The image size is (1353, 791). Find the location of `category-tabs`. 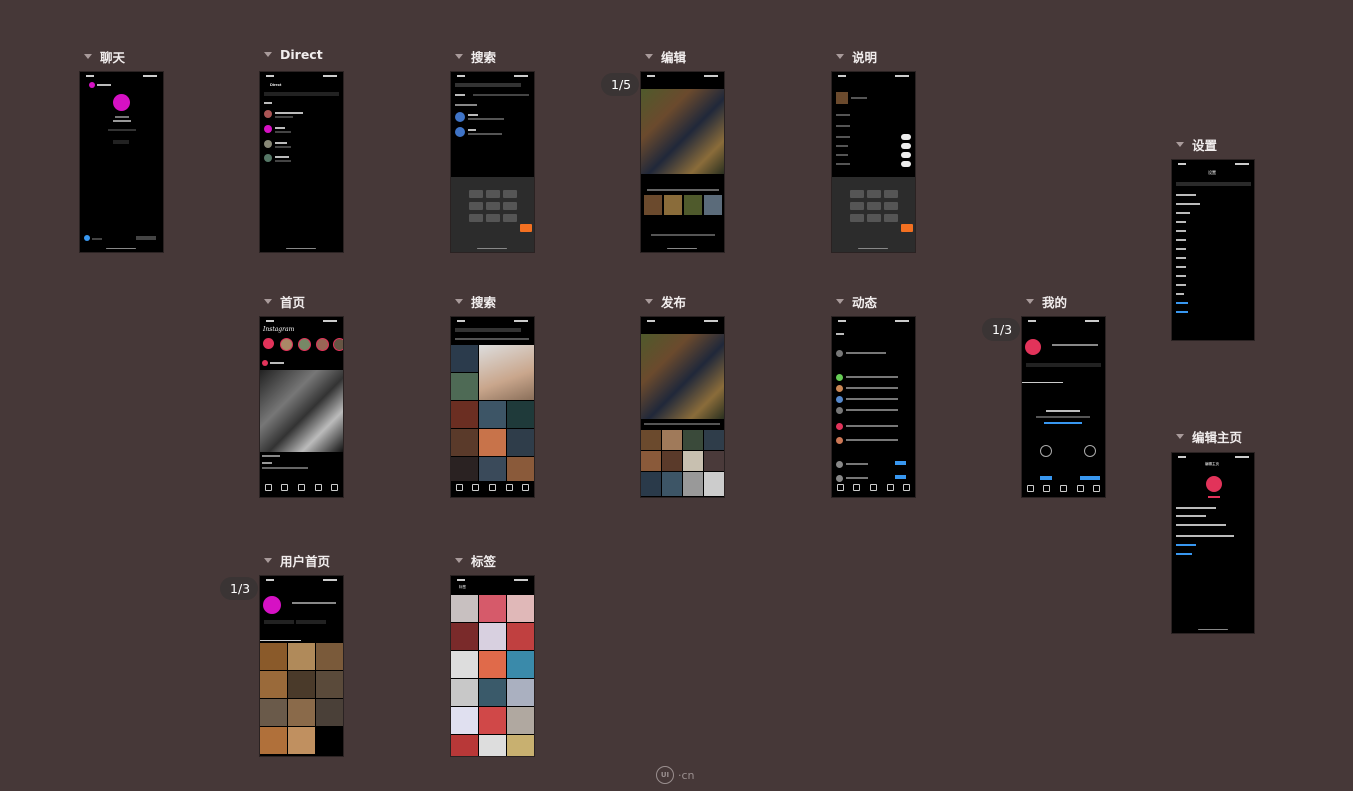

category-tabs is located at coordinates (492, 339).